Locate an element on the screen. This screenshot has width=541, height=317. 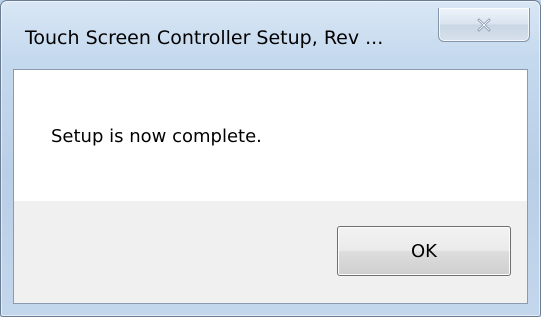
close-button is located at coordinates (484, 25).